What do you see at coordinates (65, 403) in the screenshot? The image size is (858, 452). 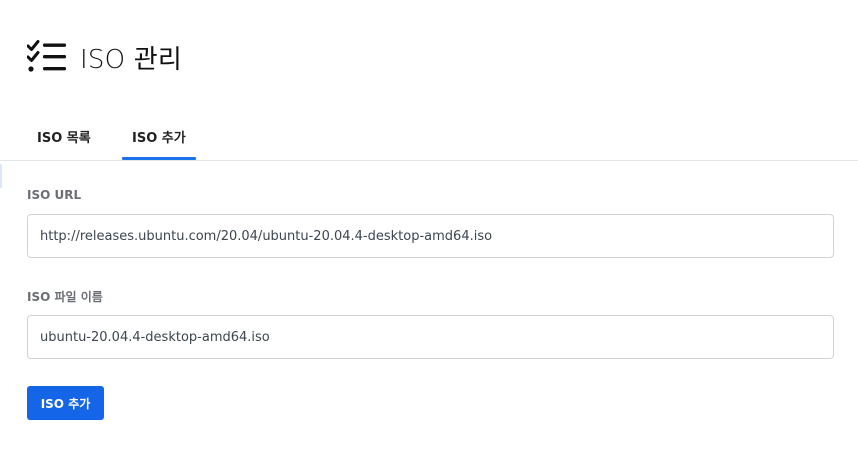 I see `add-iso-button: ISO 추가` at bounding box center [65, 403].